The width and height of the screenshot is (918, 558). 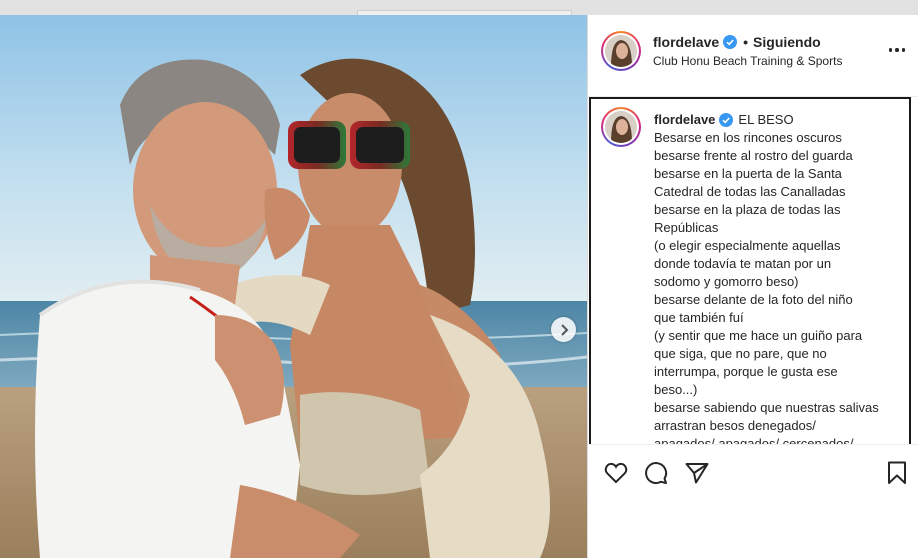 What do you see at coordinates (699, 317) in the screenshot?
I see `caption-line: que también fuí` at bounding box center [699, 317].